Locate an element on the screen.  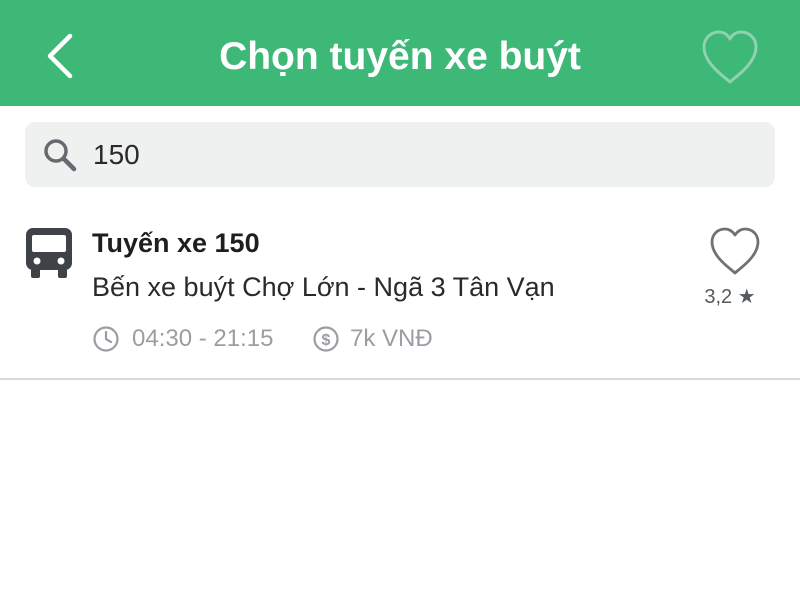
dollar-icon: $ is located at coordinates (326, 339).